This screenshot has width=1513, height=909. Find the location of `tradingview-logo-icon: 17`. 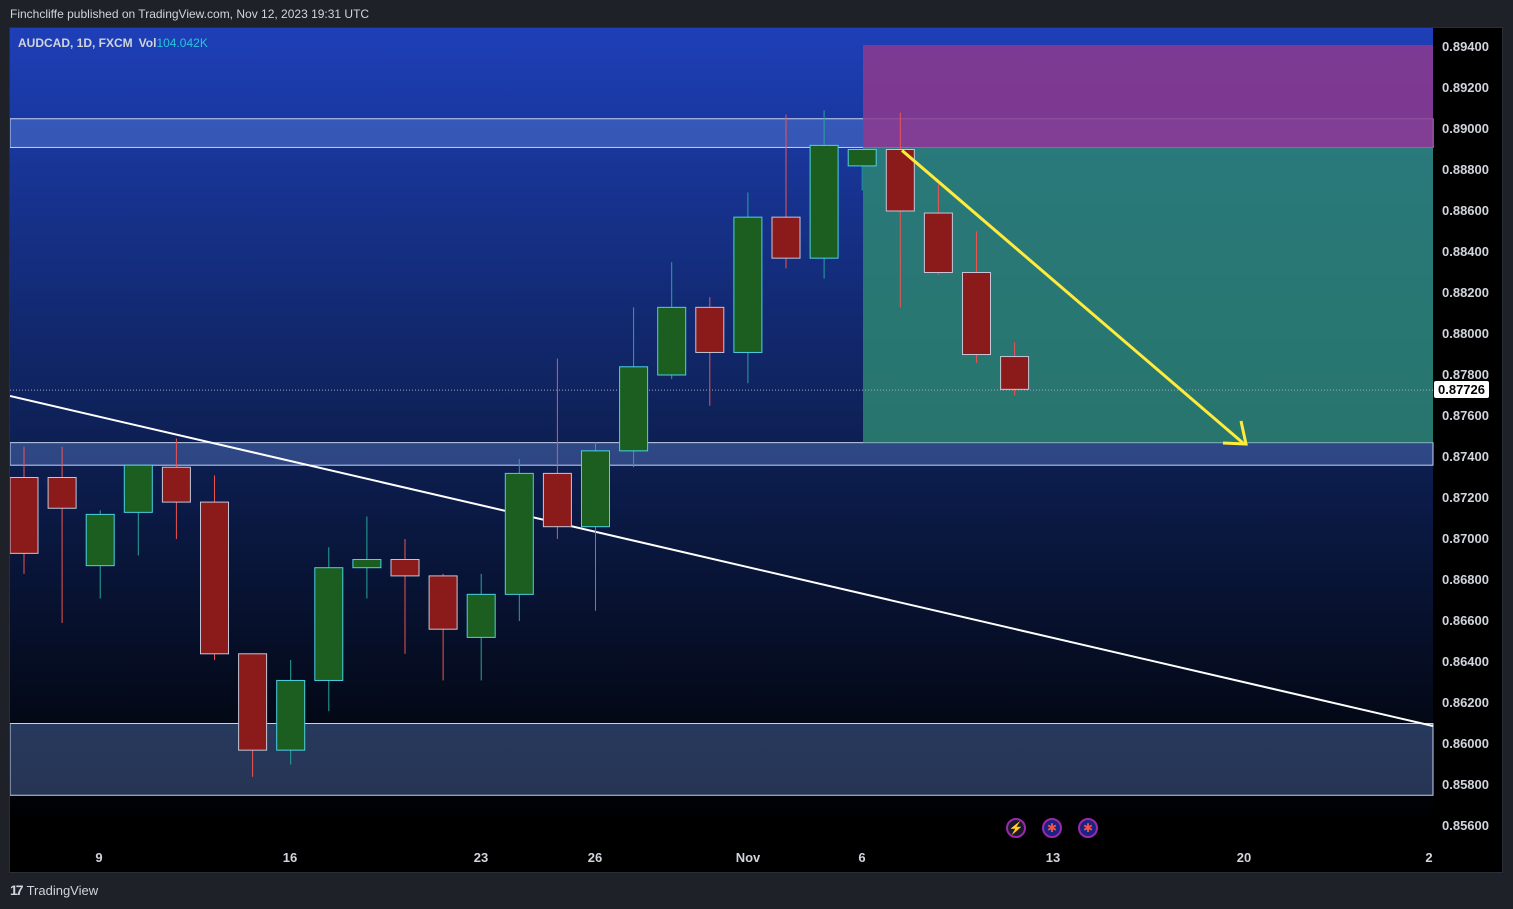

tradingview-logo-icon: 17 is located at coordinates (17, 890).